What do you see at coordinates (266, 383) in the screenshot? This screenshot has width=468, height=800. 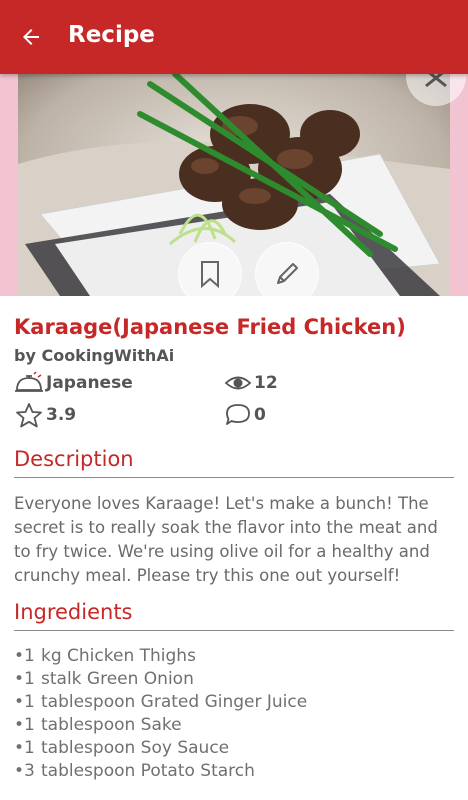 I see `views-count: 12` at bounding box center [266, 383].